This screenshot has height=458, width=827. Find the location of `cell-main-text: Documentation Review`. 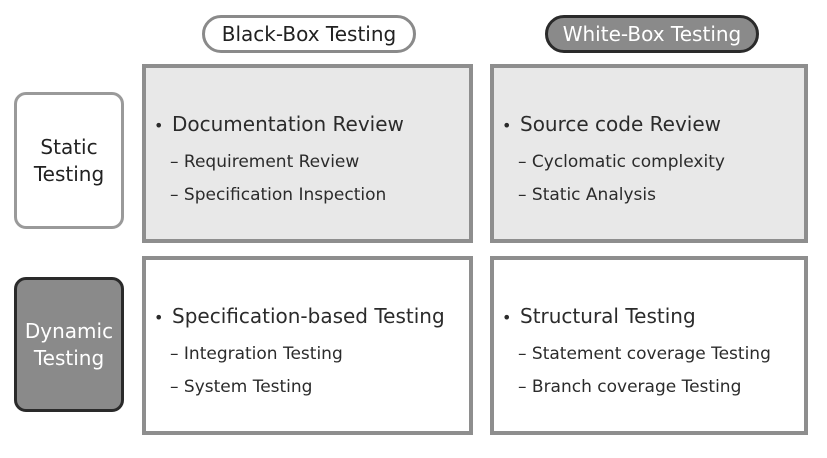

cell-main-text: Documentation Review is located at coordinates (288, 124).